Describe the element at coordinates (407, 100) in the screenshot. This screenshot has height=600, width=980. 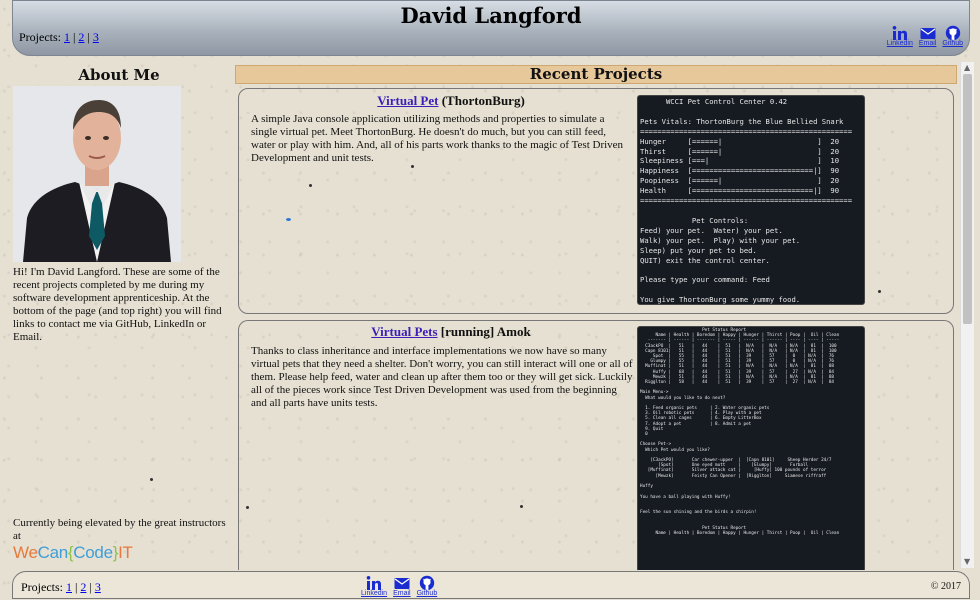
I see `project-link: Virtual Pet` at that location.